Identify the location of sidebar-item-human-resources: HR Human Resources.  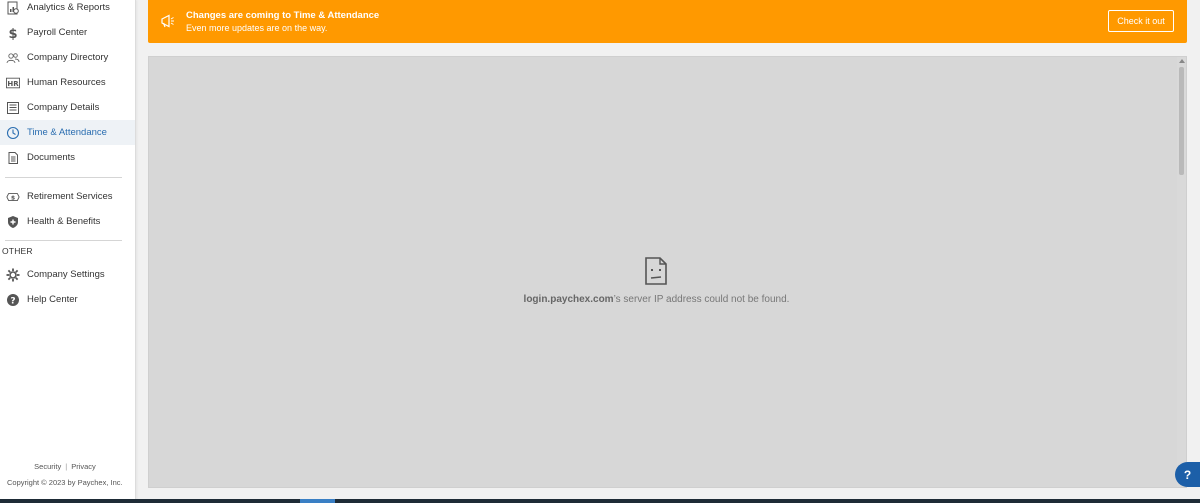
(67, 82).